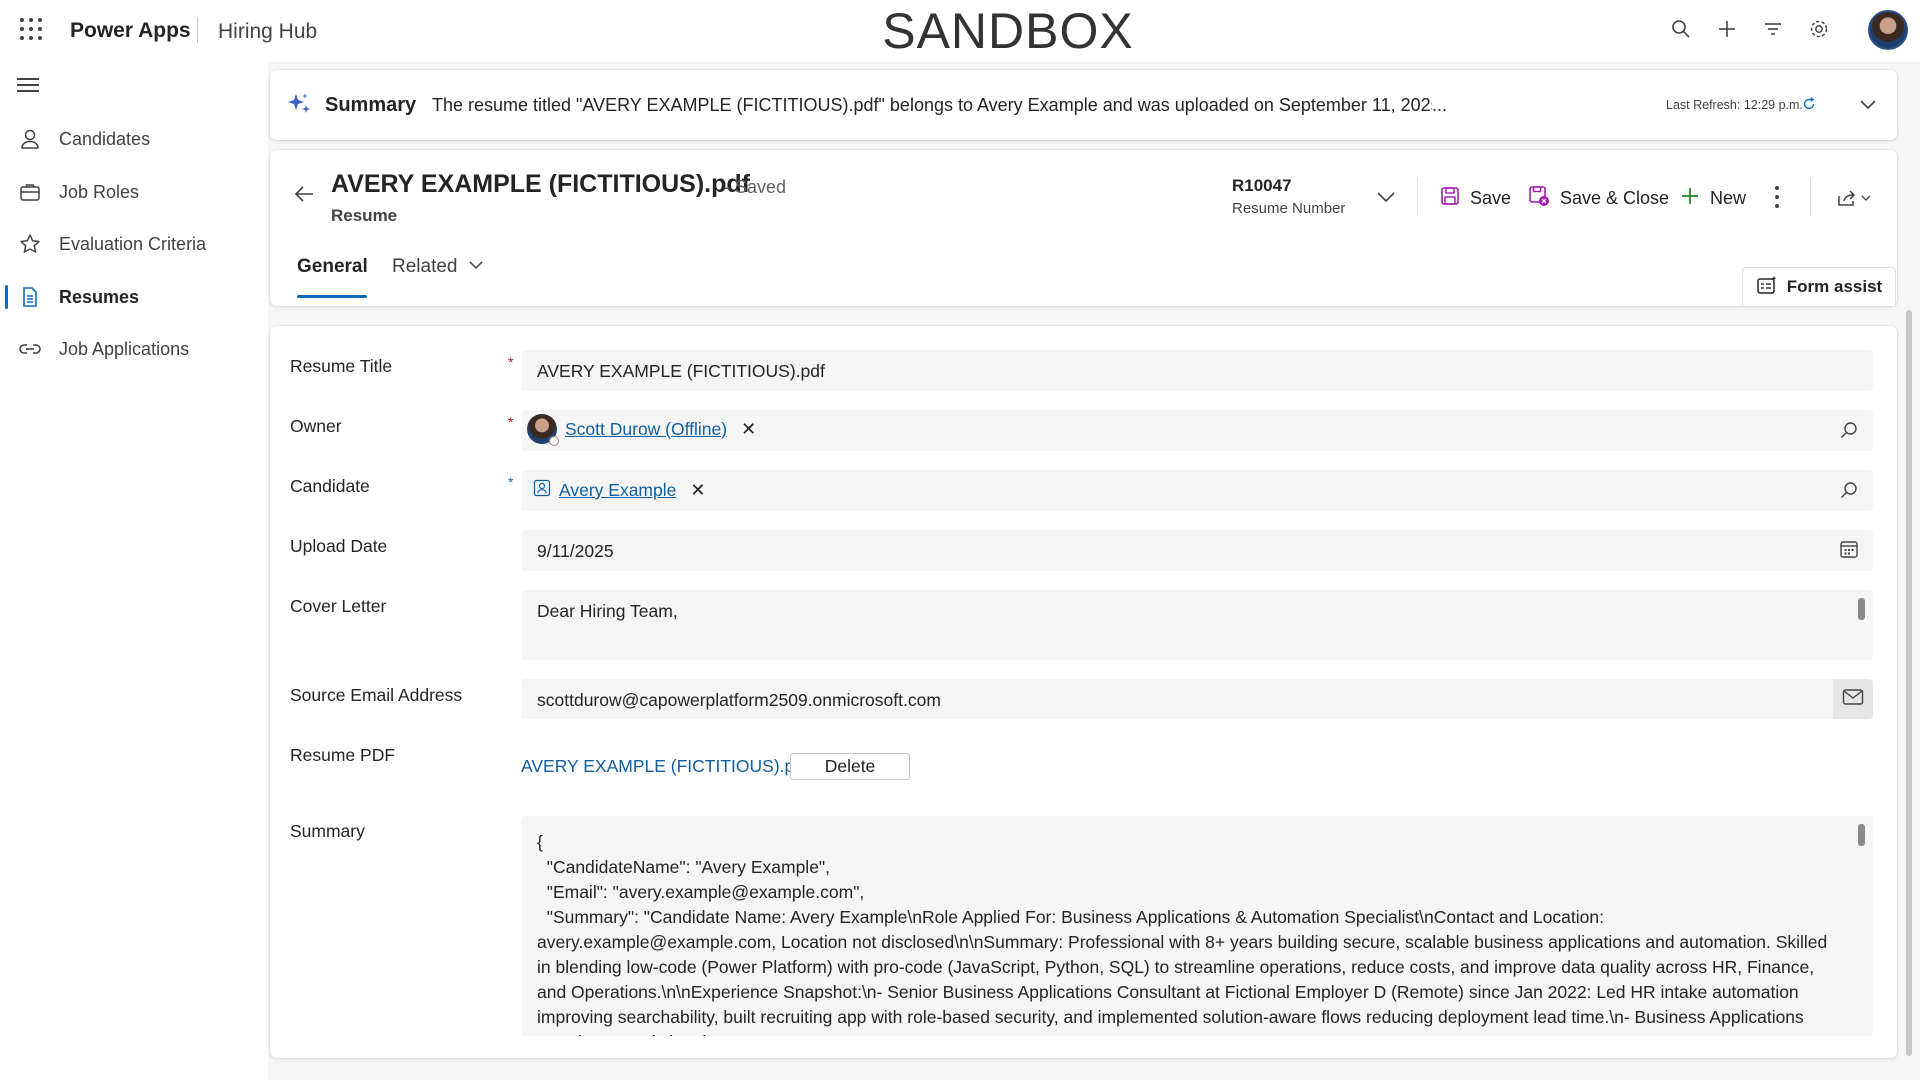 The image size is (1920, 1080). Describe the element at coordinates (1888, 30) in the screenshot. I see `user-avatar` at that location.